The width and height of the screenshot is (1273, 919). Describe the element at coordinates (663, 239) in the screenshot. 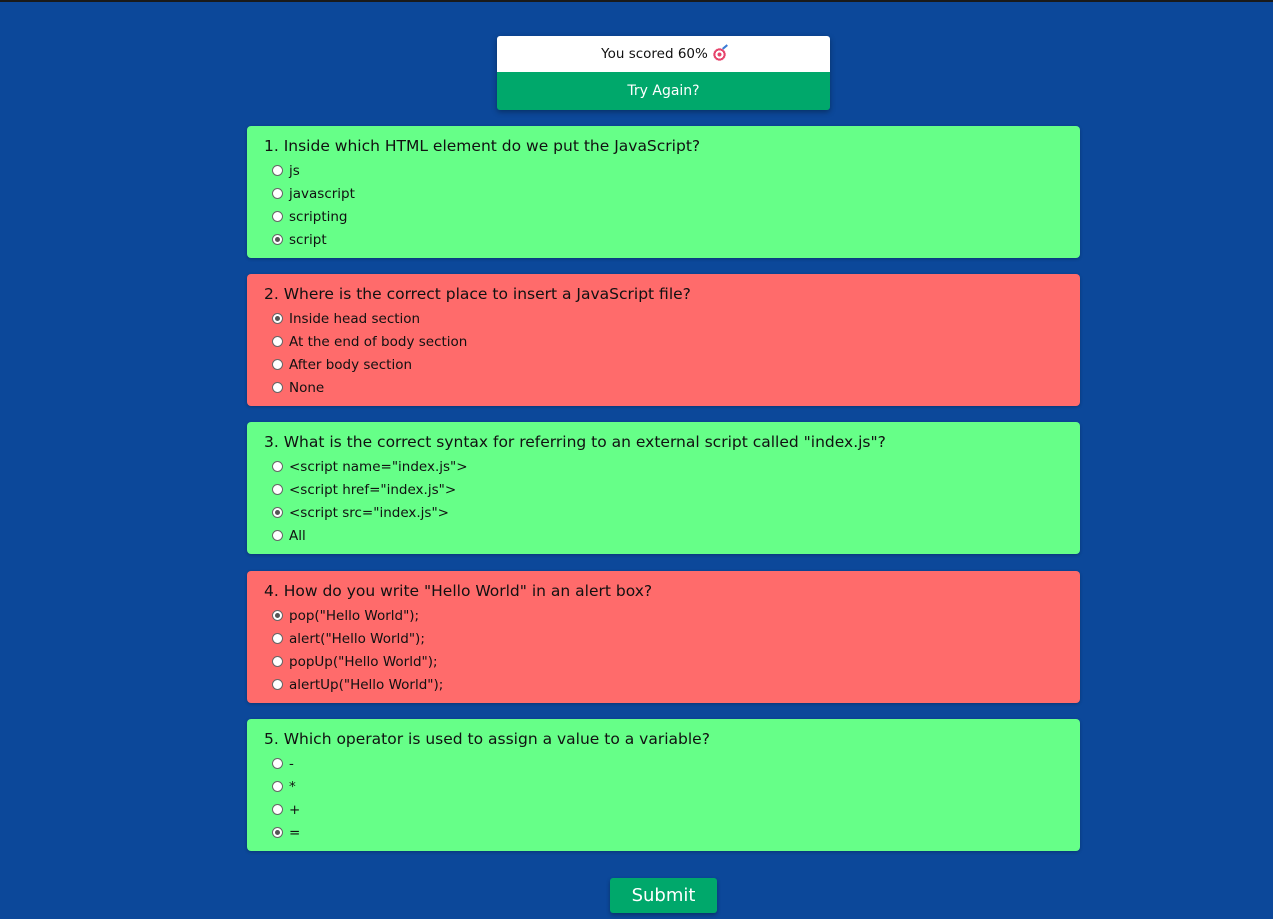

I see `answer-option: script` at that location.